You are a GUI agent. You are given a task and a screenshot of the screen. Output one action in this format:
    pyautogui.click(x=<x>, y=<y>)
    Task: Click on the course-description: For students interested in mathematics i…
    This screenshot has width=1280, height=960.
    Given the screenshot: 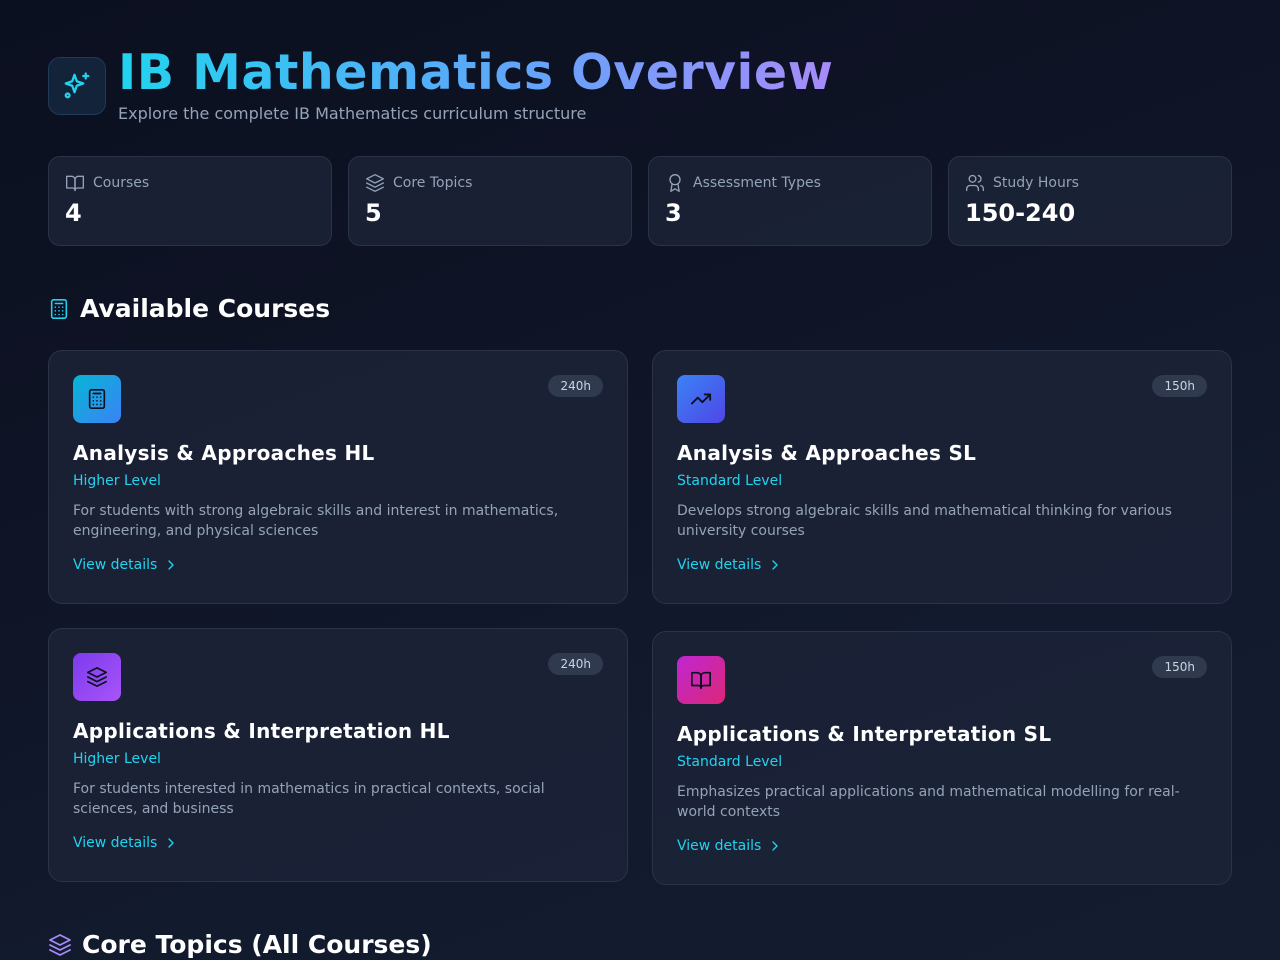 What is the action you would take?
    pyautogui.click(x=309, y=799)
    